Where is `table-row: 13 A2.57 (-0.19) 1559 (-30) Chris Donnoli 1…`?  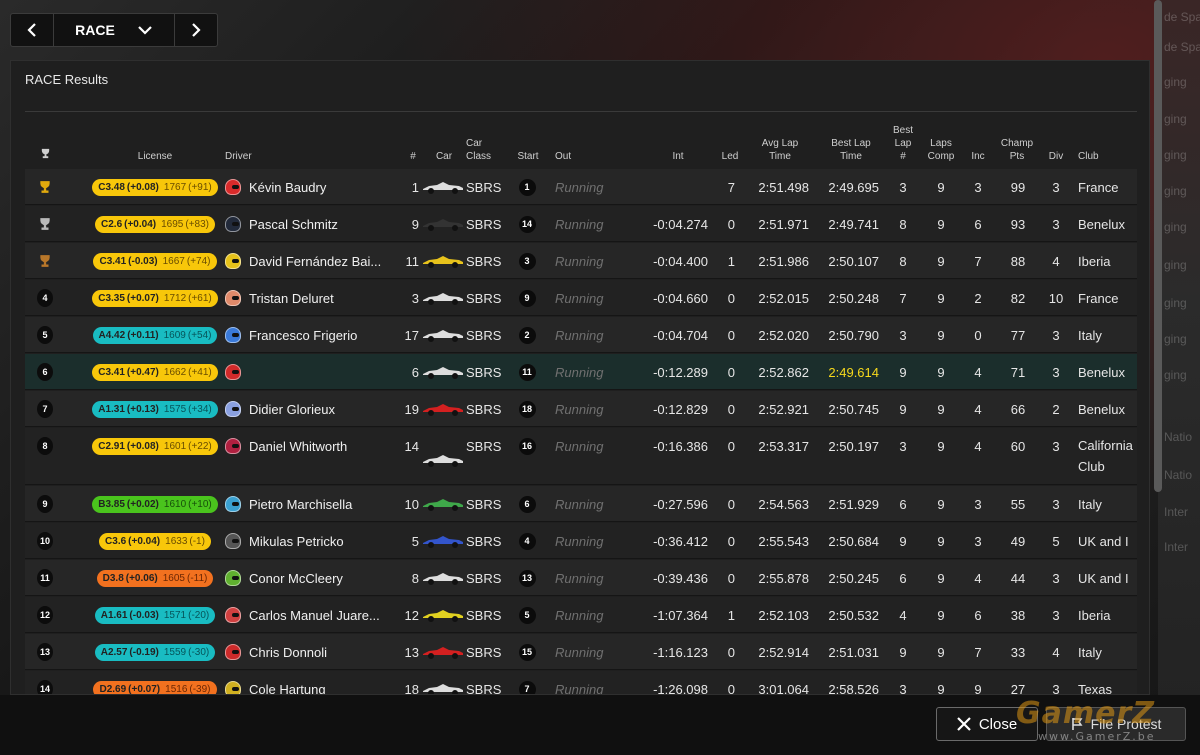 table-row: 13 A2.57 (-0.19) 1559 (-30) Chris Donnoli 1… is located at coordinates (581, 652).